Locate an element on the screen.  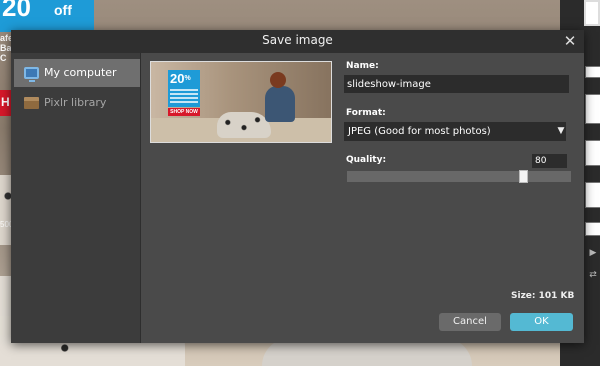
dialog-title: Save image is located at coordinates (297, 40).